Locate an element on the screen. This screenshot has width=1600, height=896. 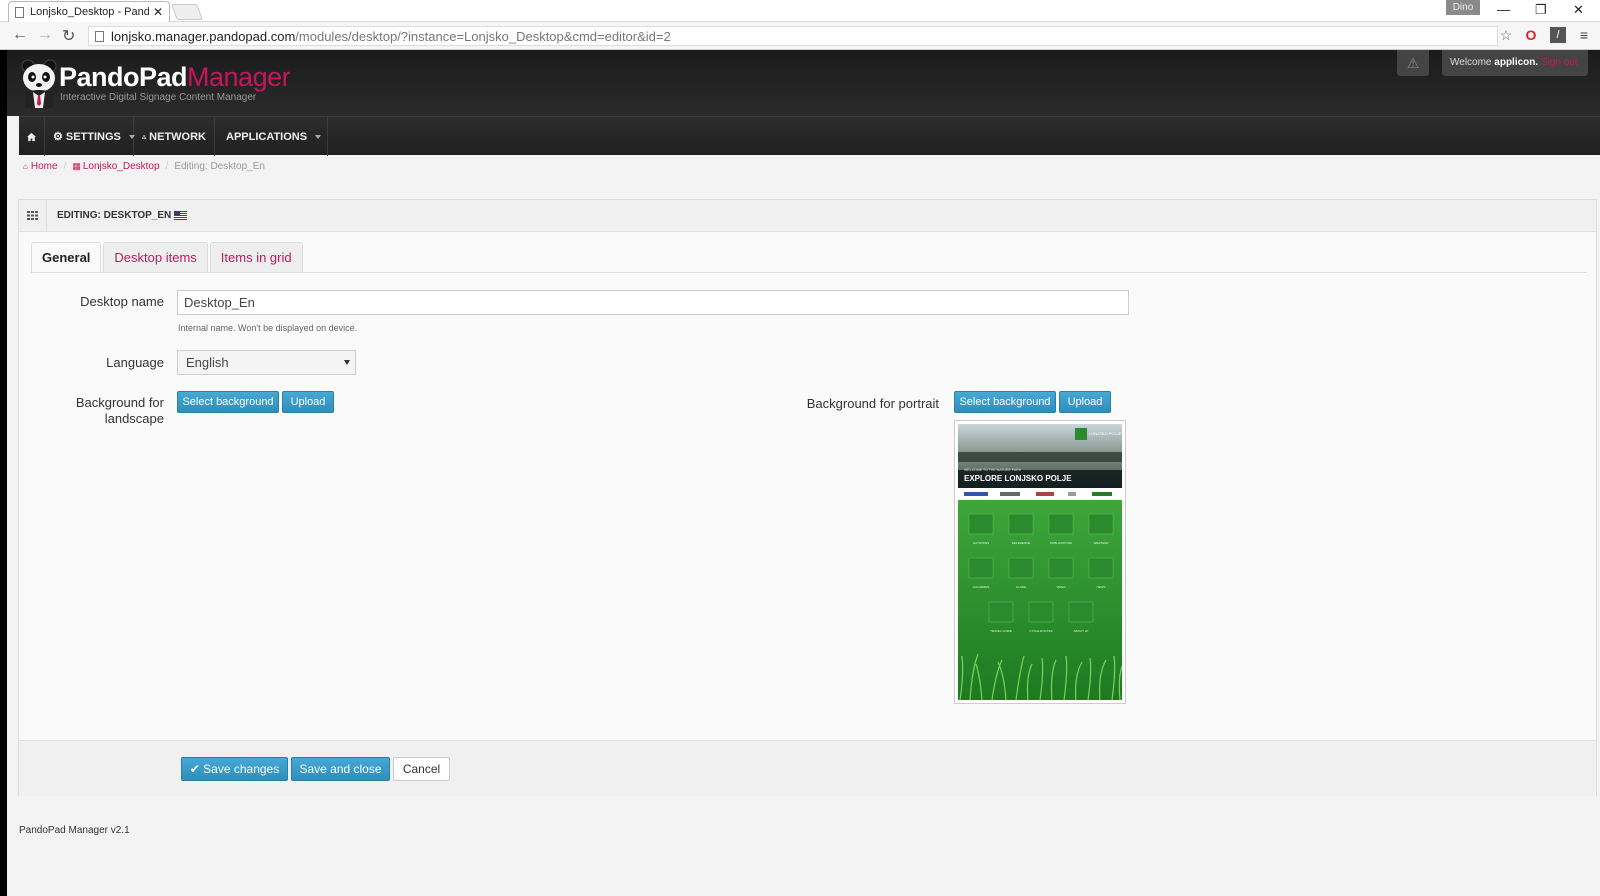
preview-tile-label: VIDEO is located at coordinates (1061, 587).